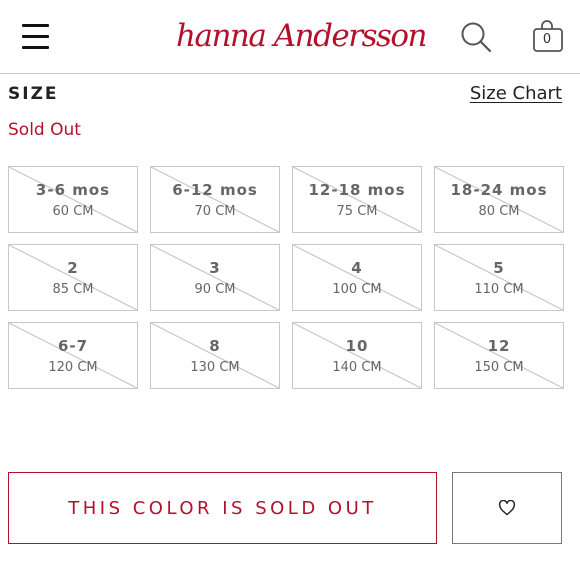  What do you see at coordinates (73, 289) in the screenshot?
I see `size-option-cm: 85 CM` at bounding box center [73, 289].